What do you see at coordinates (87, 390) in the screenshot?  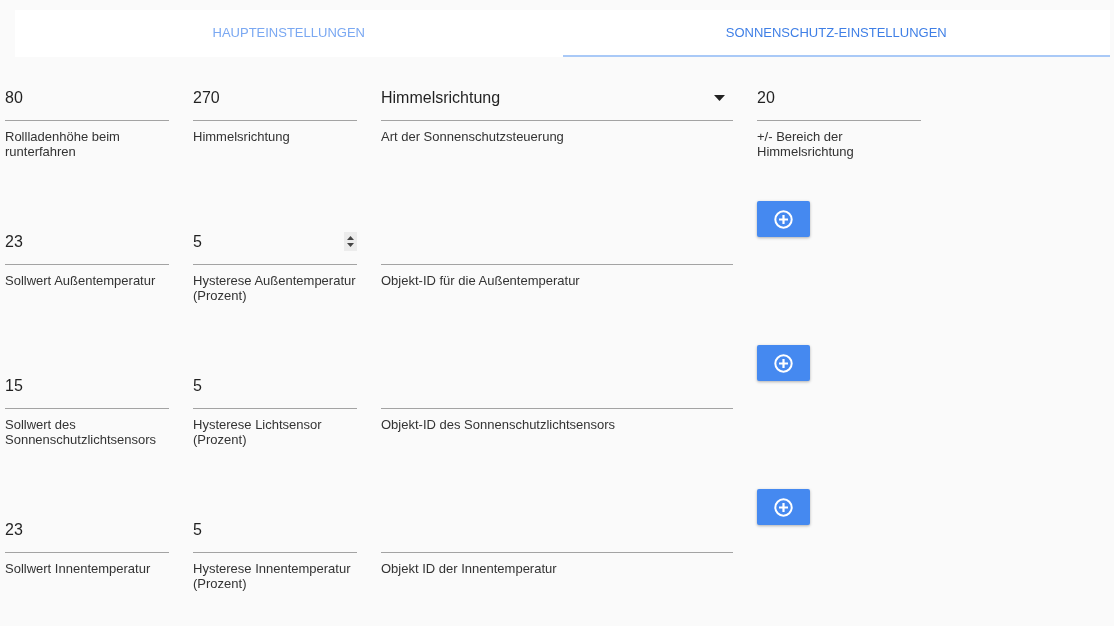 I see `number-field: 15` at bounding box center [87, 390].